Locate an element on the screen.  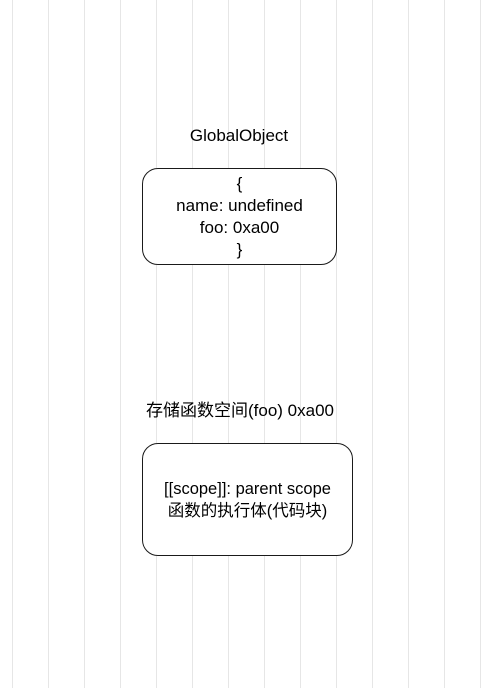
global-object-name-property: name: undefined is located at coordinates (239, 205).